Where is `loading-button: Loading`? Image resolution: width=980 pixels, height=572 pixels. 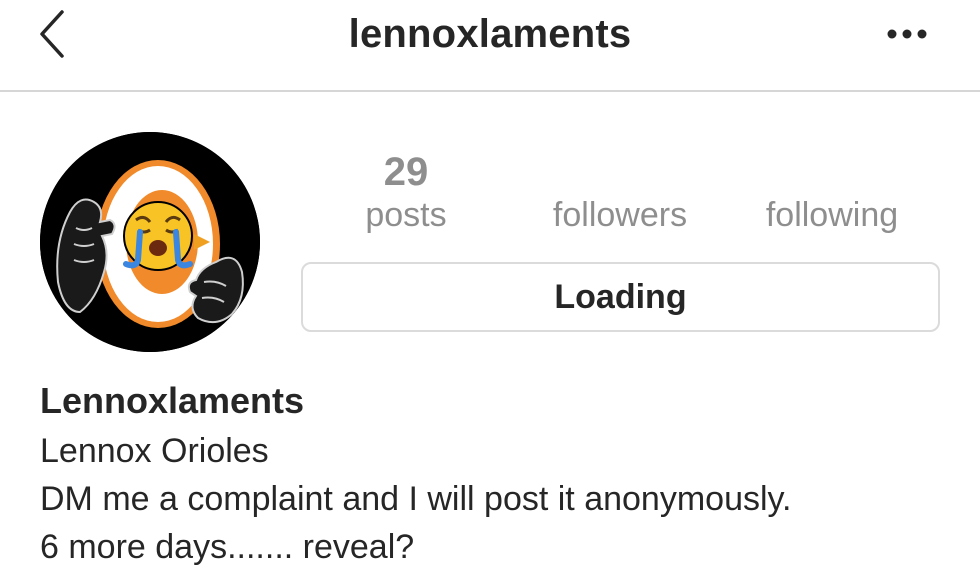 loading-button: Loading is located at coordinates (620, 297).